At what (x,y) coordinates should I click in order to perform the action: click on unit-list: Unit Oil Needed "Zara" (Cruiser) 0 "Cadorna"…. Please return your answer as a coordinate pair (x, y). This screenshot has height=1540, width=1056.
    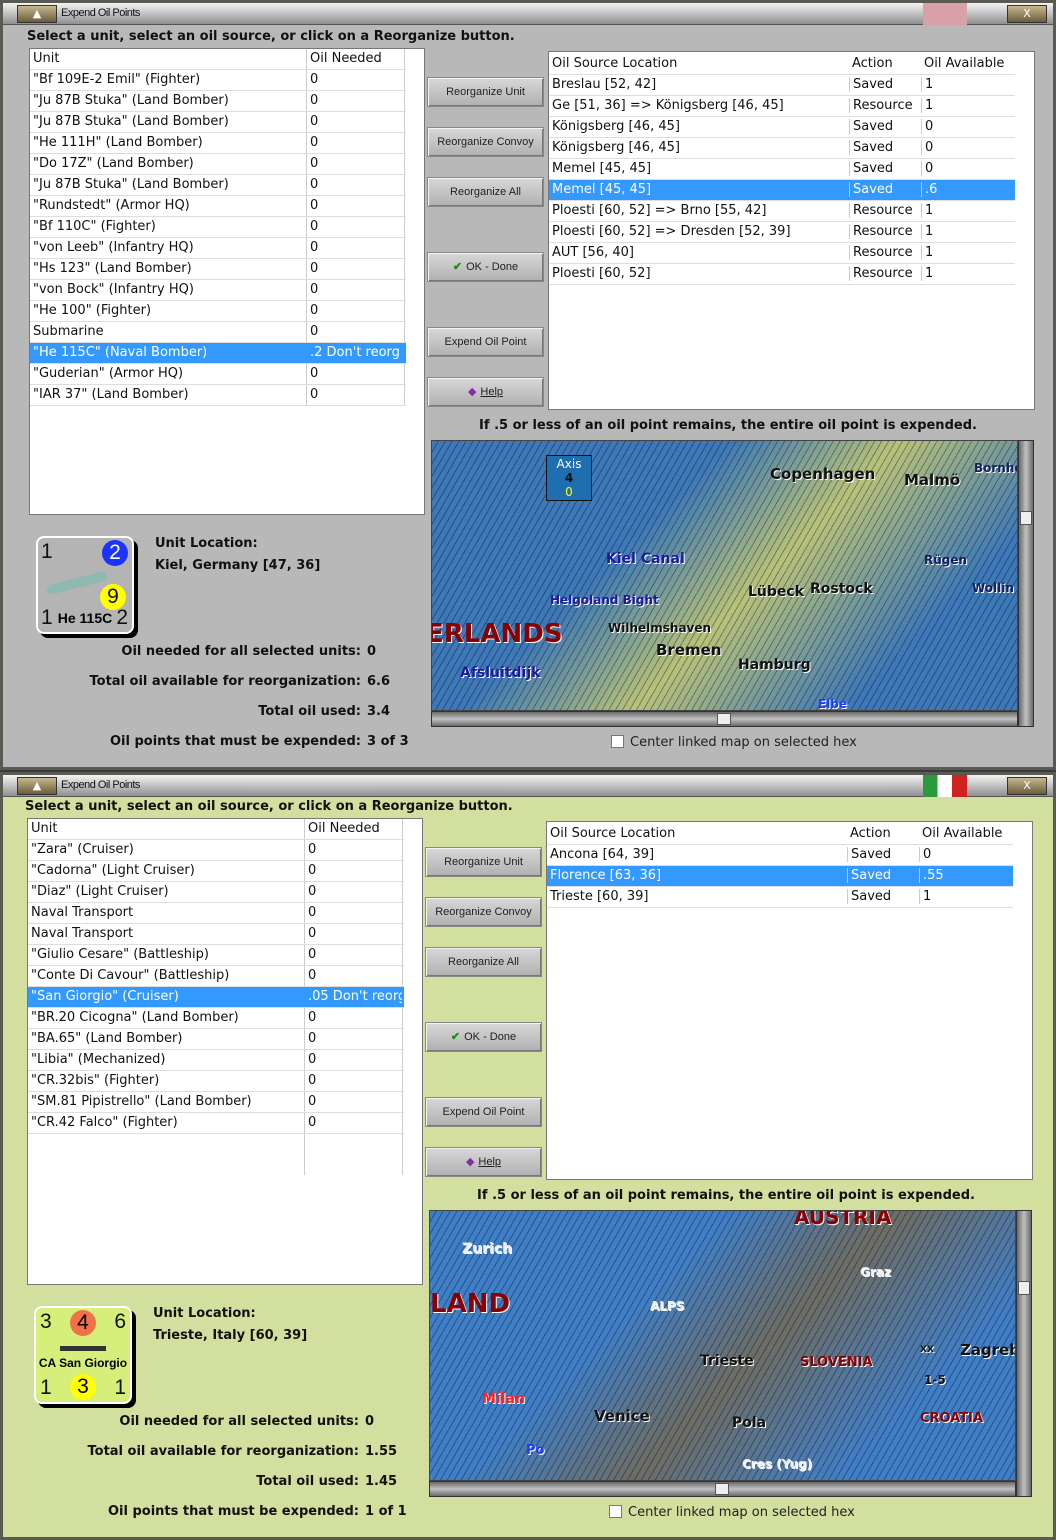
    Looking at the image, I should click on (225, 1051).